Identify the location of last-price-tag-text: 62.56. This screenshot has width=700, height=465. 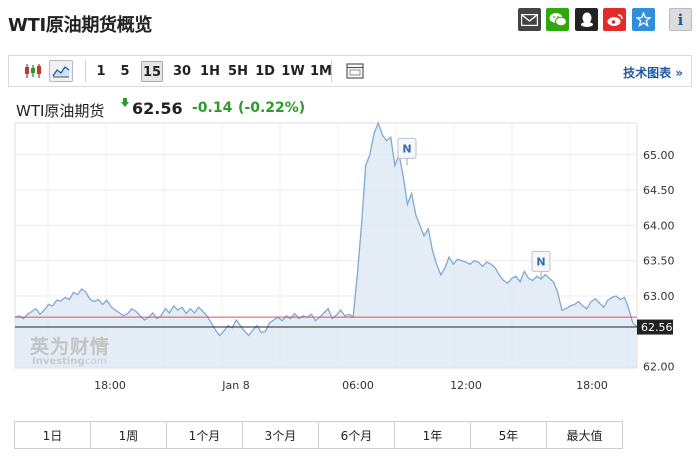
(657, 327).